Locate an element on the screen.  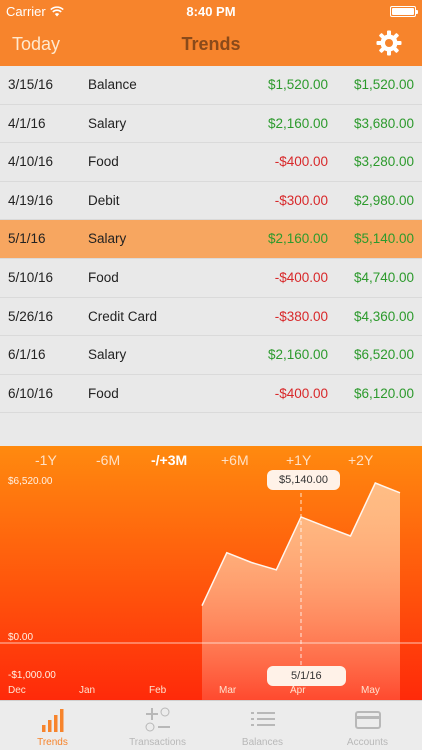
tab-label: Balances is located at coordinates (262, 742).